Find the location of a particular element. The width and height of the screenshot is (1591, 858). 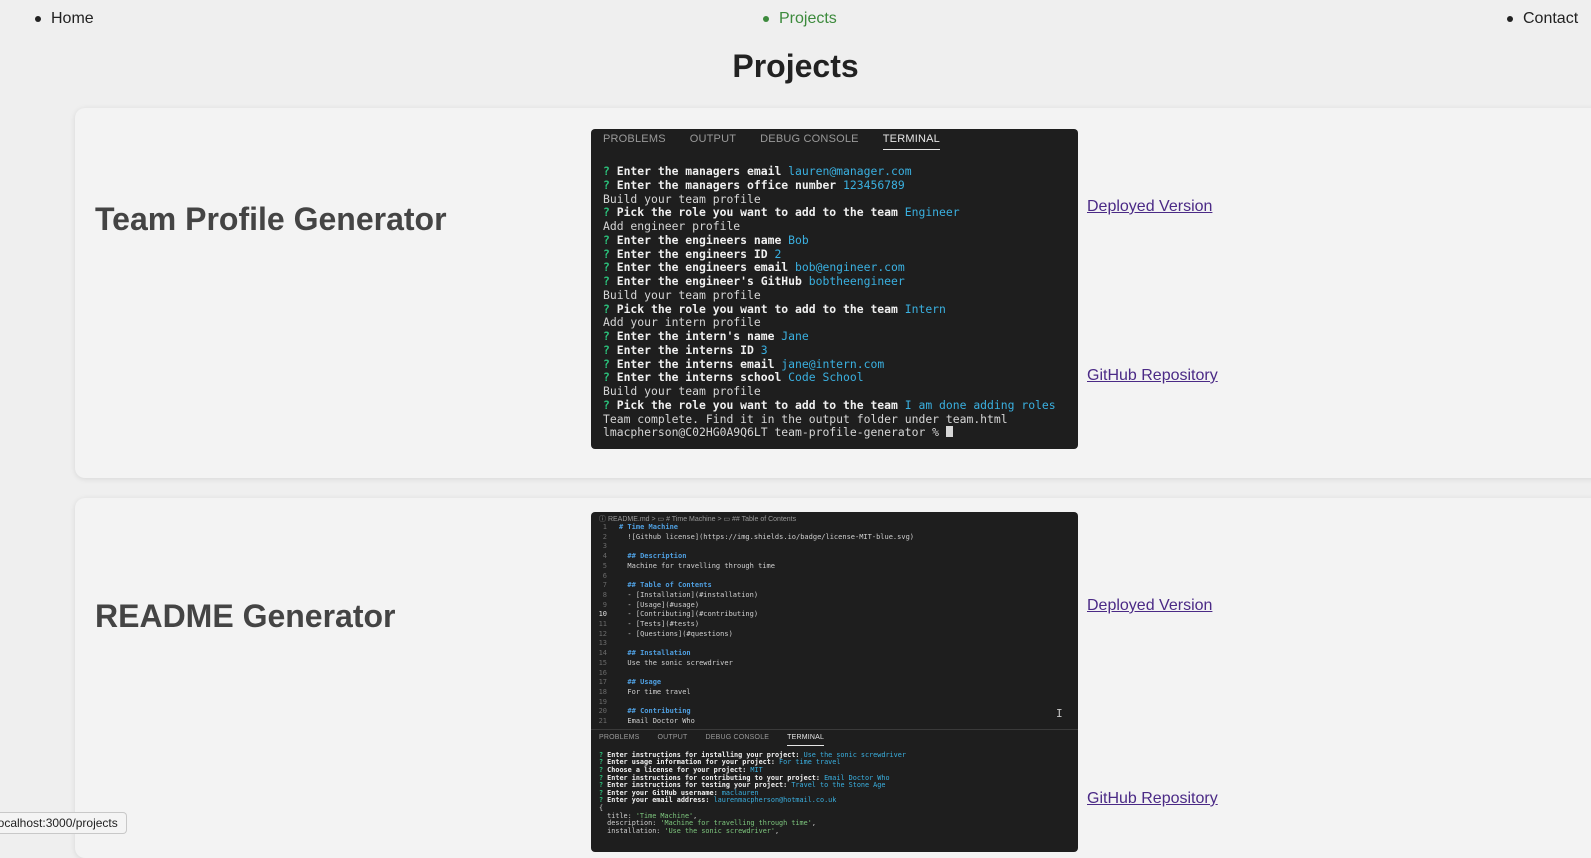

terminal-text: installation: is located at coordinates (632, 830).